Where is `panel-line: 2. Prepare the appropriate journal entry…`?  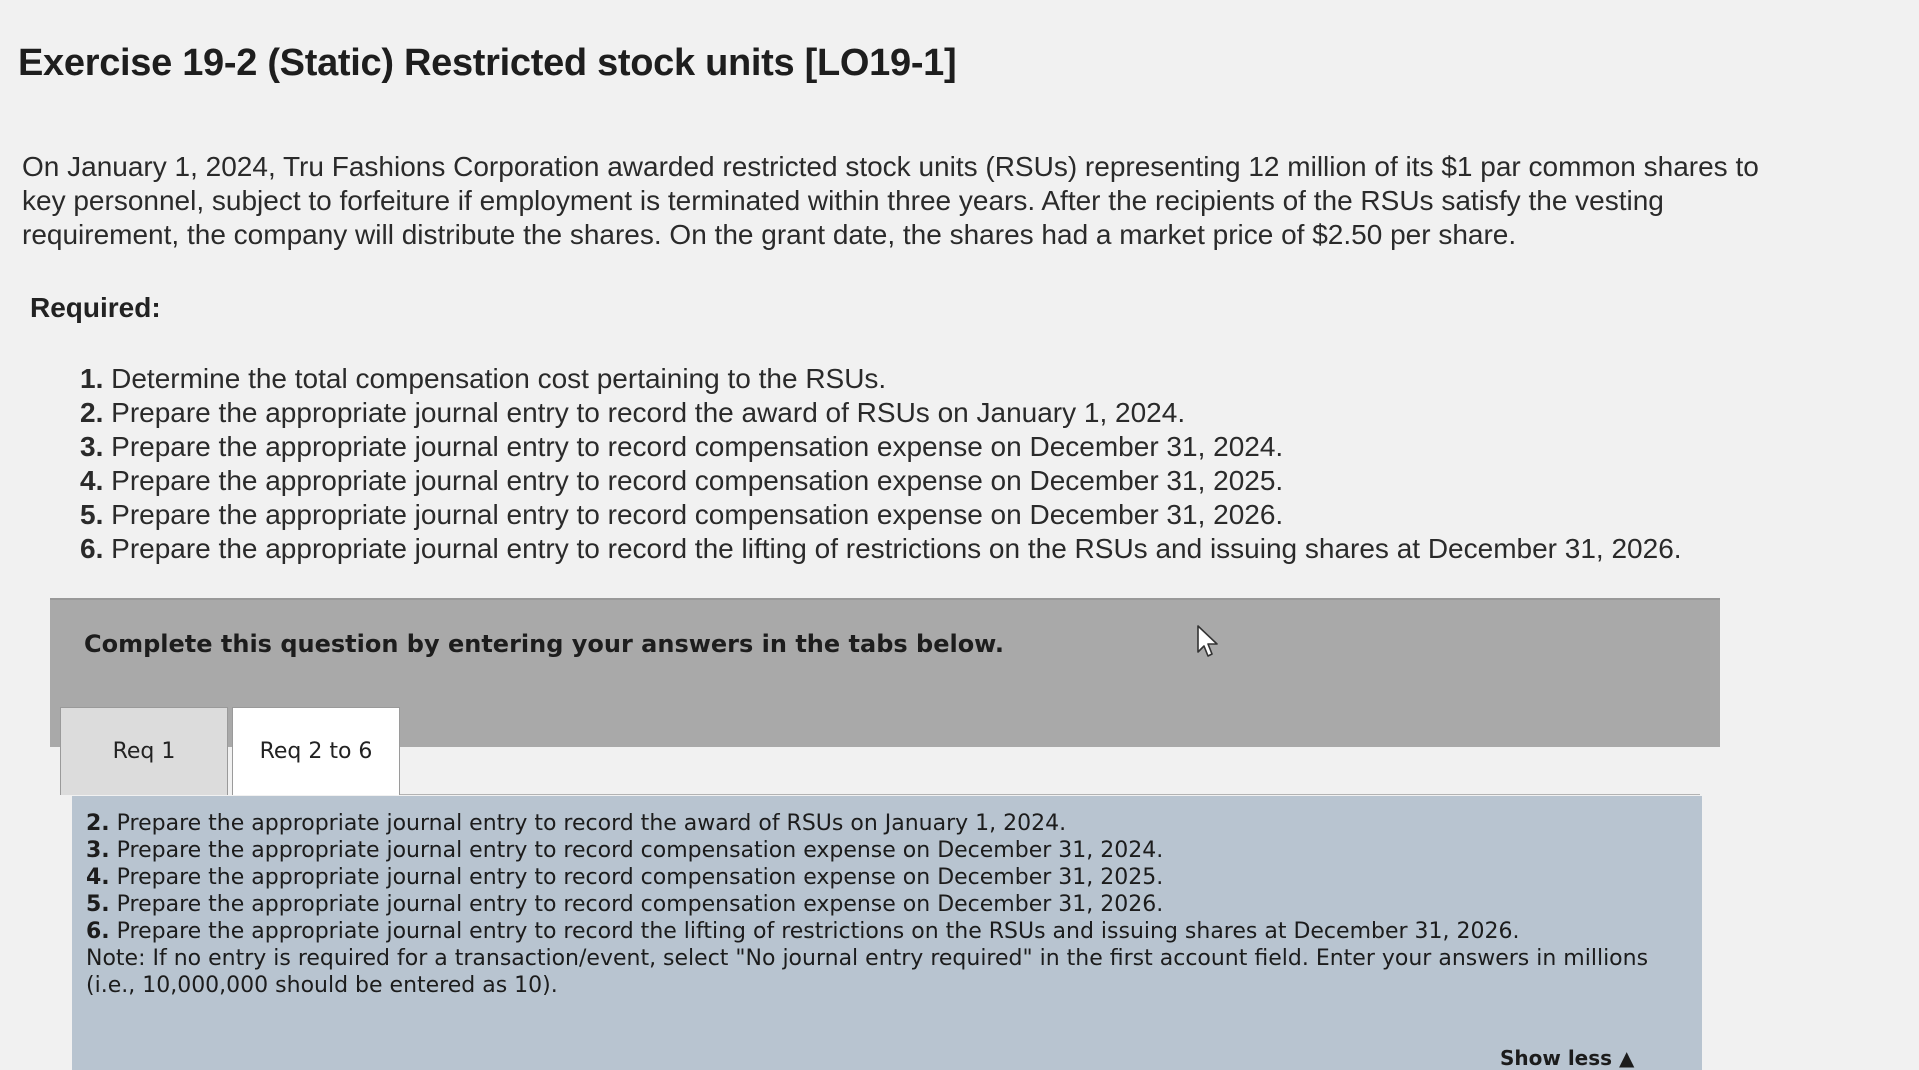
panel-line: 2. Prepare the appropriate journal entry… is located at coordinates (886, 823).